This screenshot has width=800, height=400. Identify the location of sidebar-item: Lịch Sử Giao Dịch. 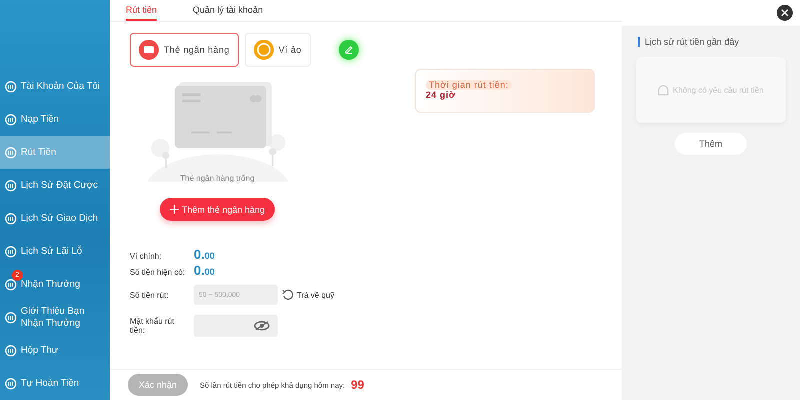
(55, 218).